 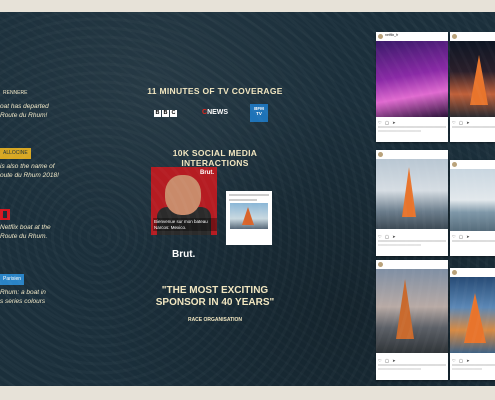 I want to click on tweet-image, so click(x=249, y=216).